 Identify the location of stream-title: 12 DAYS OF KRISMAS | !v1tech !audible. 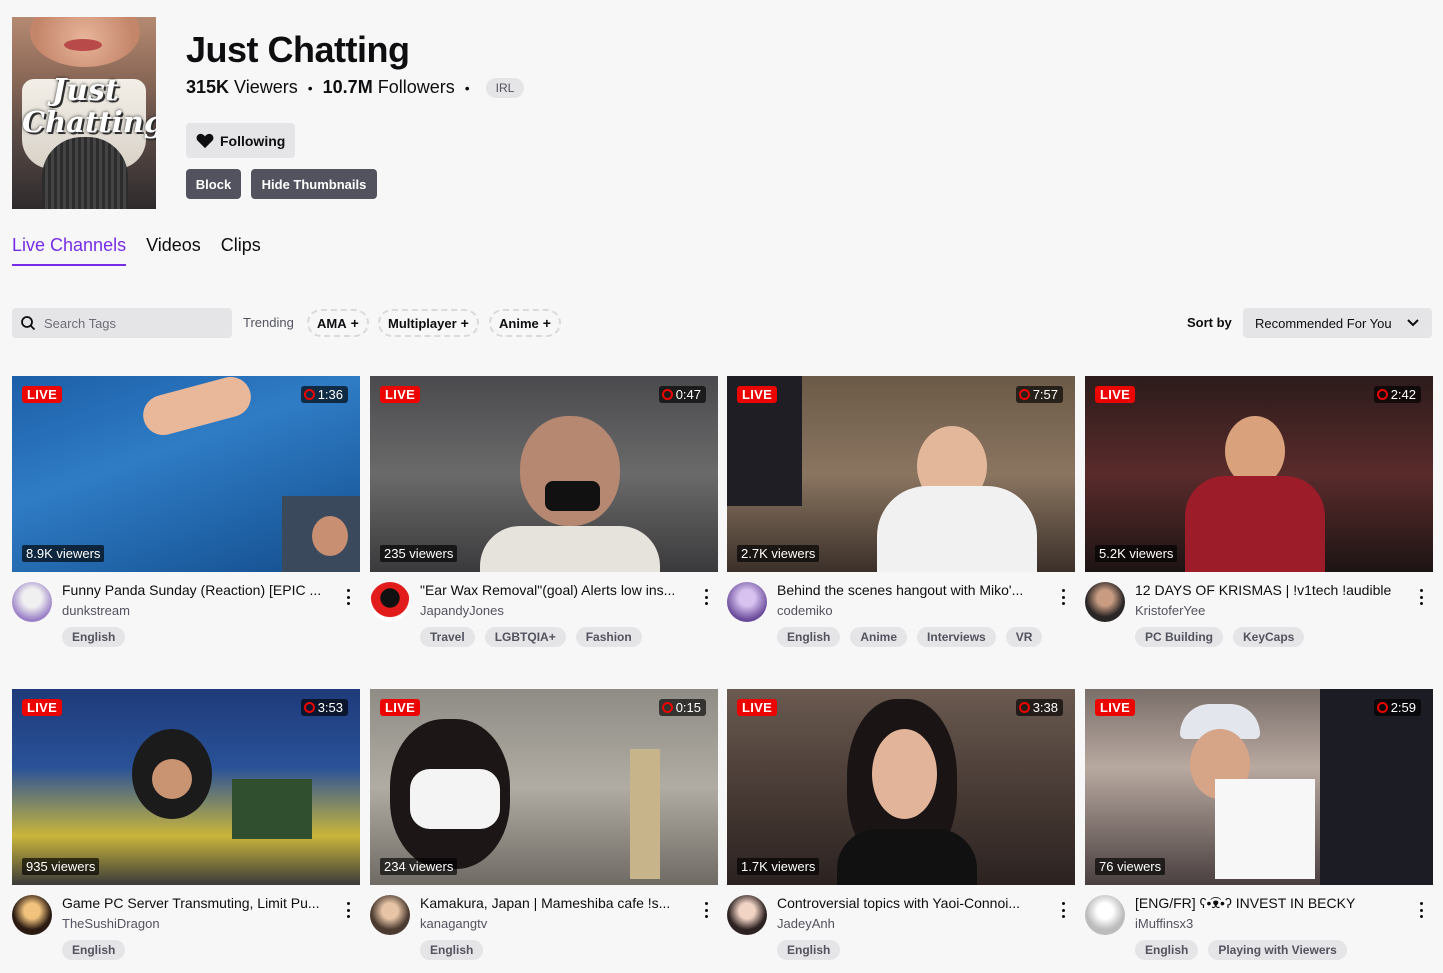
(1274, 590).